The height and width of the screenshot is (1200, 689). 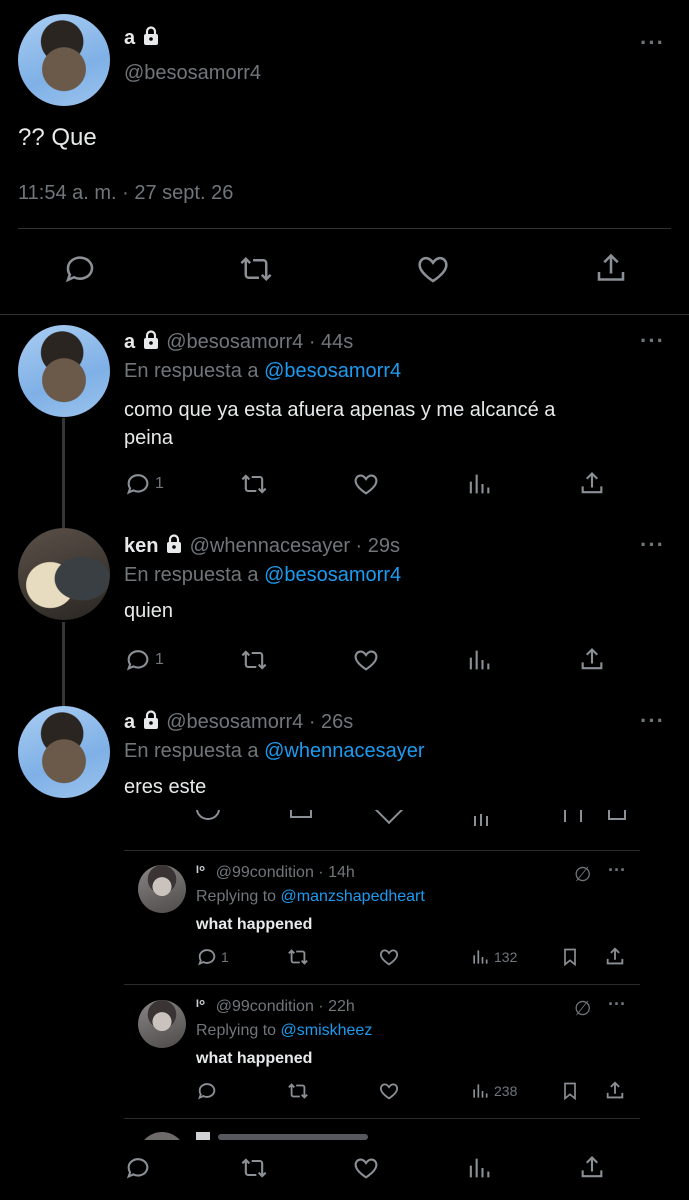 What do you see at coordinates (382, 818) in the screenshot?
I see `cropped-action-row` at bounding box center [382, 818].